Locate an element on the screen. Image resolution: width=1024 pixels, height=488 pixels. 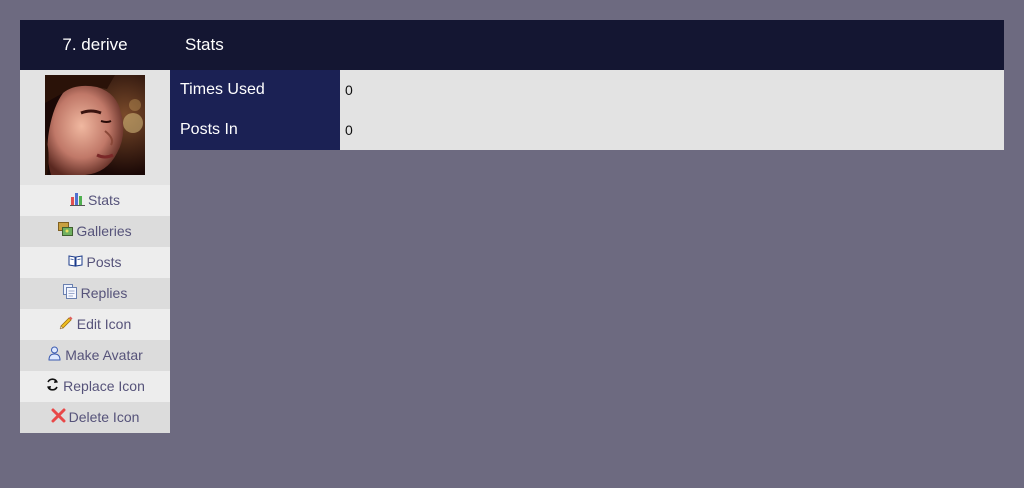
icon-title: 7. derive is located at coordinates (95, 44).